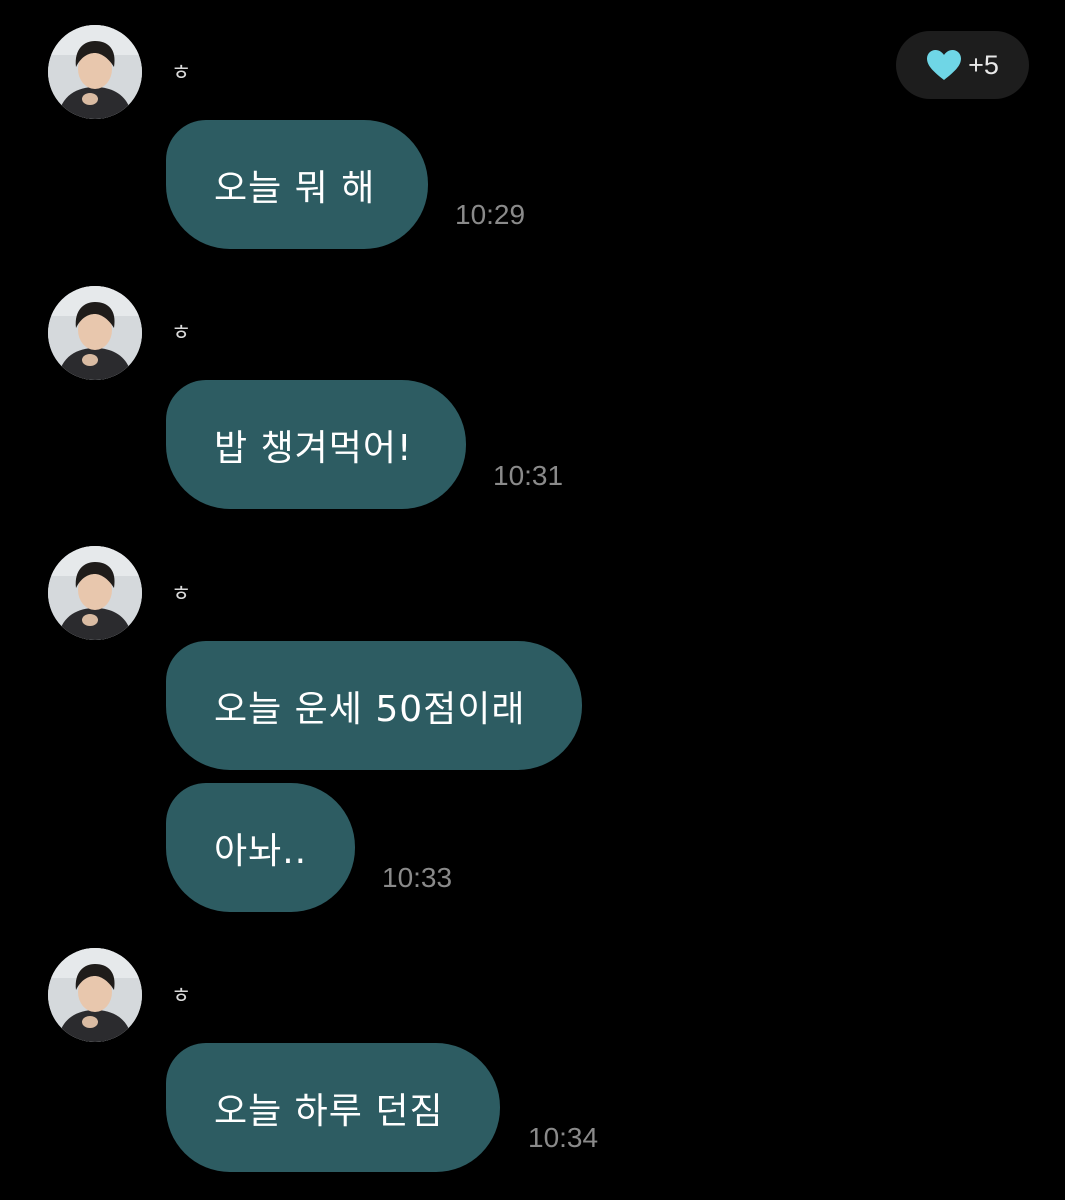 This screenshot has width=1065, height=1200. I want to click on message-text: 밥 챙겨먹어!, so click(313, 448).